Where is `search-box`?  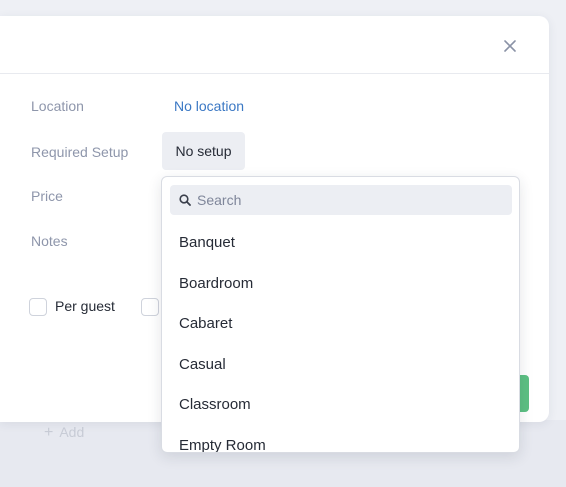 search-box is located at coordinates (341, 200).